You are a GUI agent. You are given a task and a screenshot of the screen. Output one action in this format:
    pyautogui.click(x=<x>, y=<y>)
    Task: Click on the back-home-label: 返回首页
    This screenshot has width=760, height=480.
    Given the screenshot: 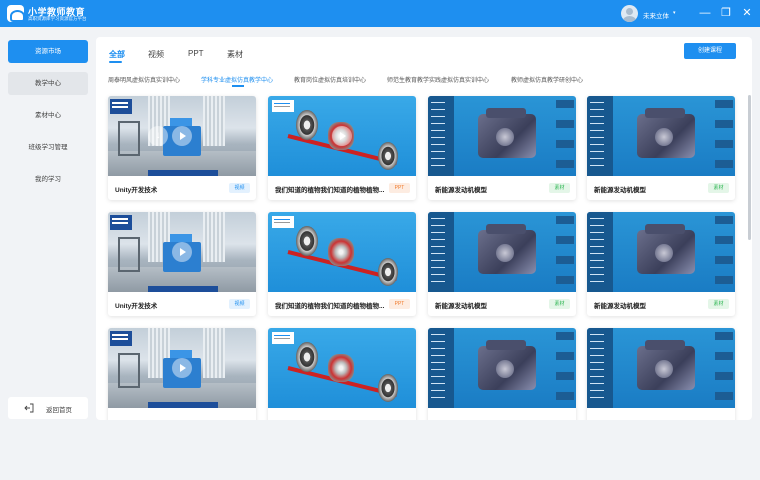 What is the action you would take?
    pyautogui.click(x=59, y=410)
    